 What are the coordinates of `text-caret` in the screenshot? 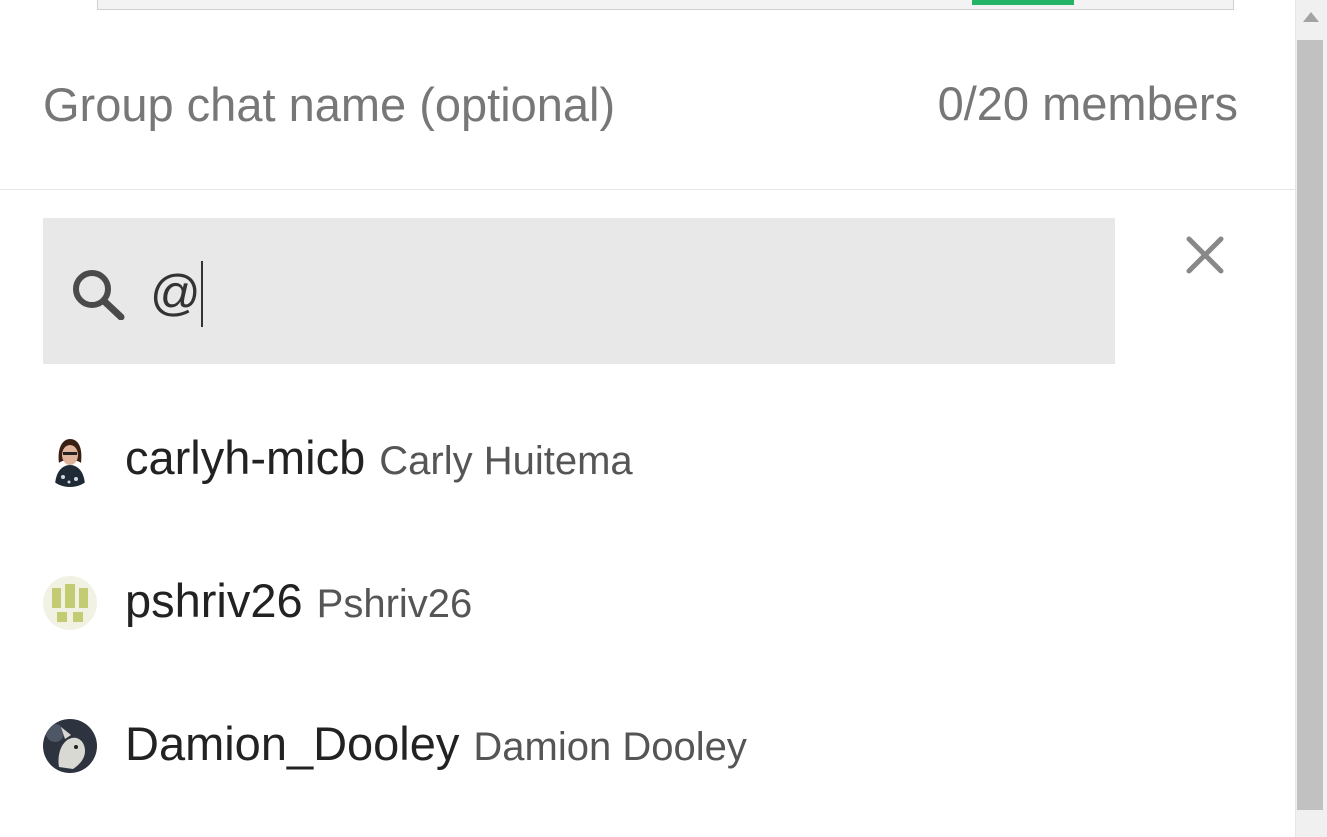 It's located at (201, 293).